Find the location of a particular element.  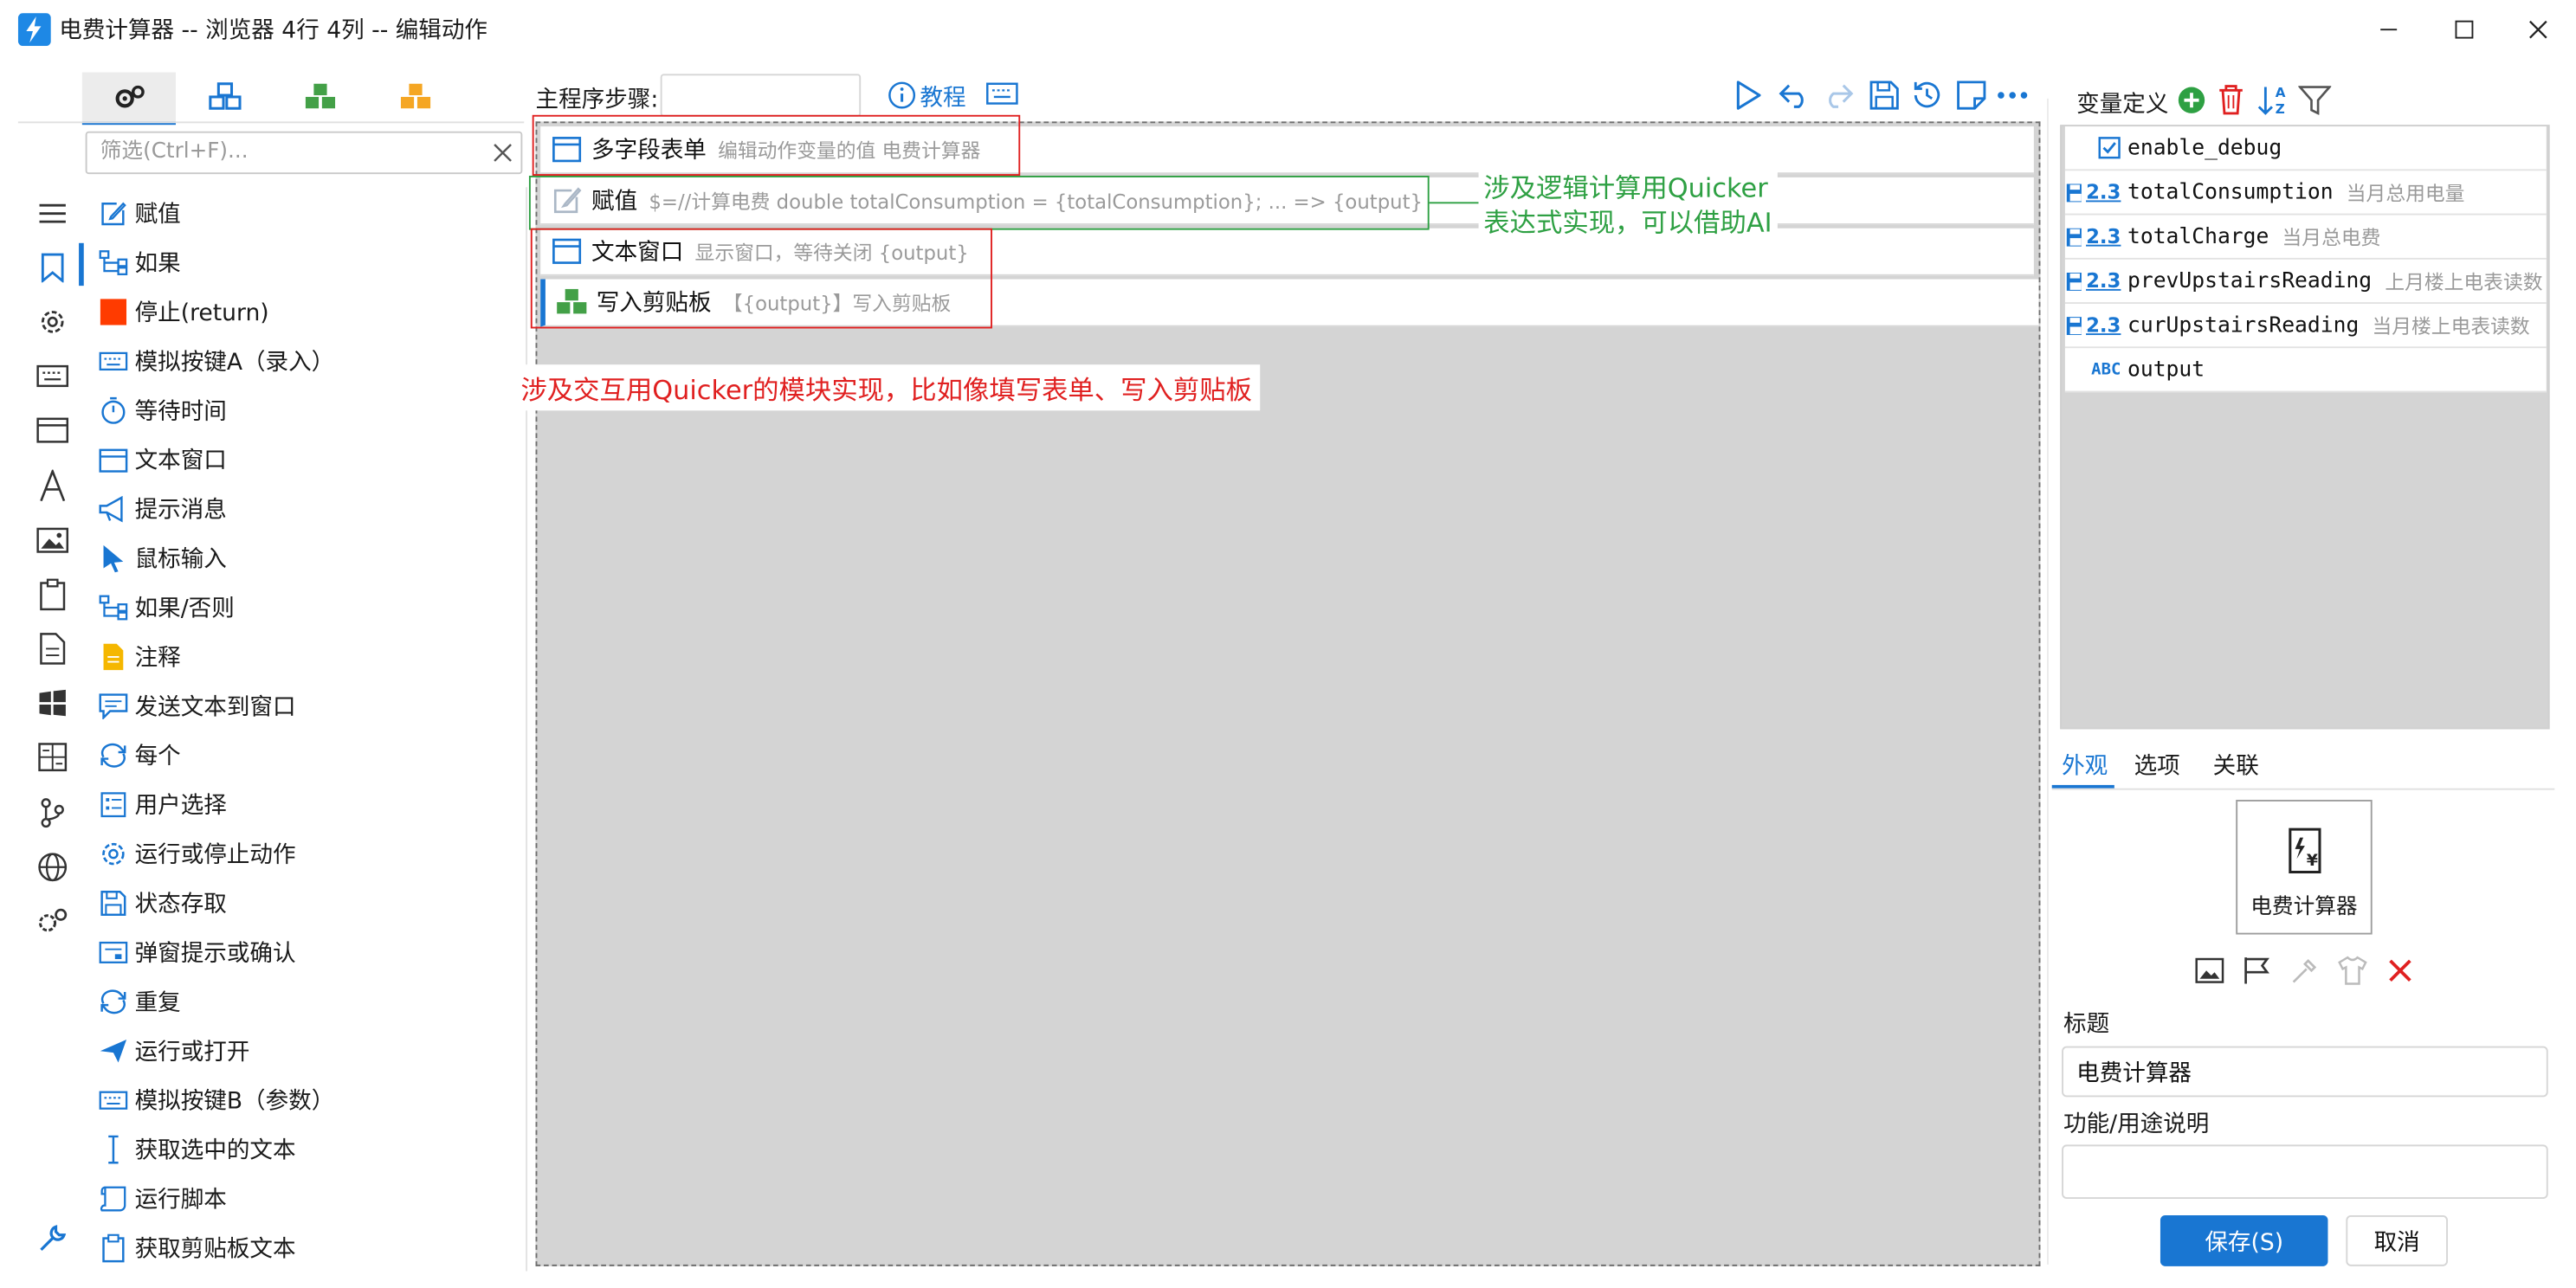

action-item: 文本窗口 is located at coordinates (163, 460).